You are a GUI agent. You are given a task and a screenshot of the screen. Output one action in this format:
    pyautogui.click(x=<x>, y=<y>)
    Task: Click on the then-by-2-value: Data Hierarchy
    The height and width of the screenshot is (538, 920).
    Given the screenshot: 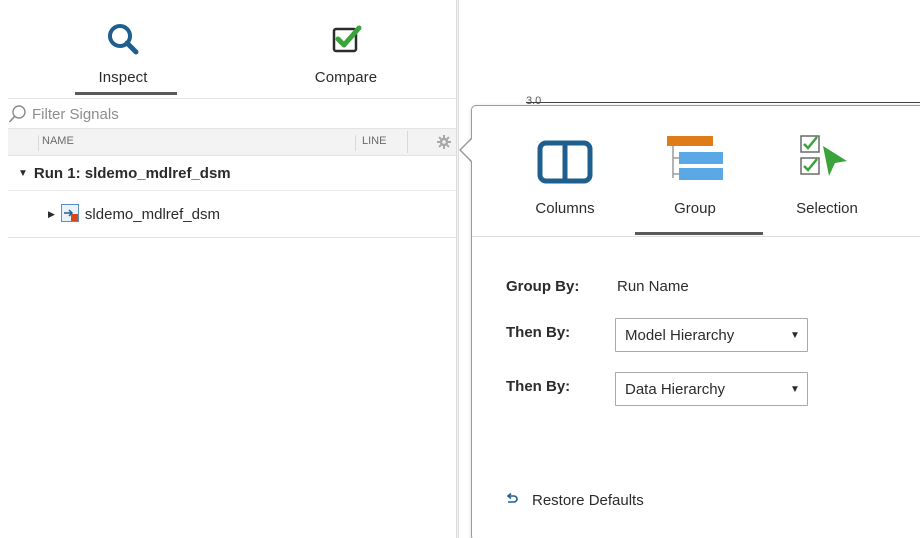 What is the action you would take?
    pyautogui.click(x=675, y=389)
    